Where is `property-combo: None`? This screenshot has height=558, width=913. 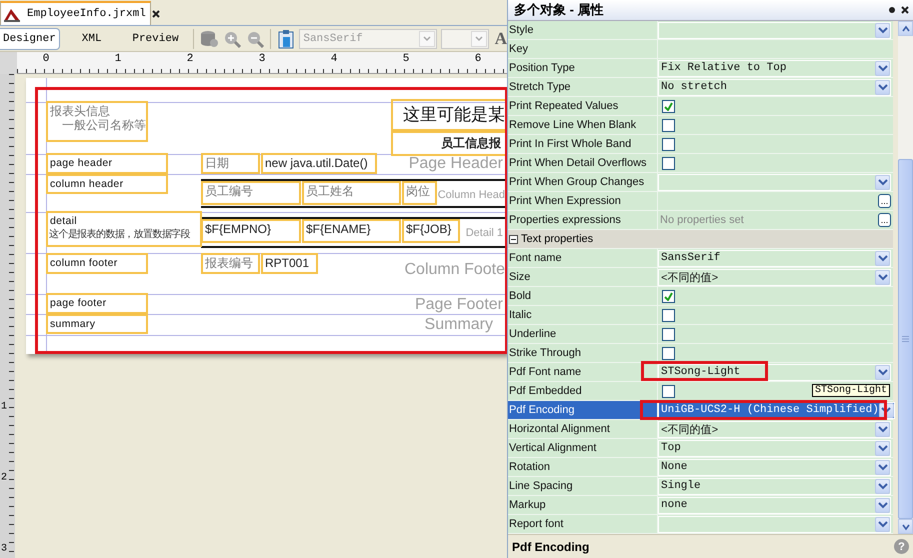 property-combo: None is located at coordinates (774, 467).